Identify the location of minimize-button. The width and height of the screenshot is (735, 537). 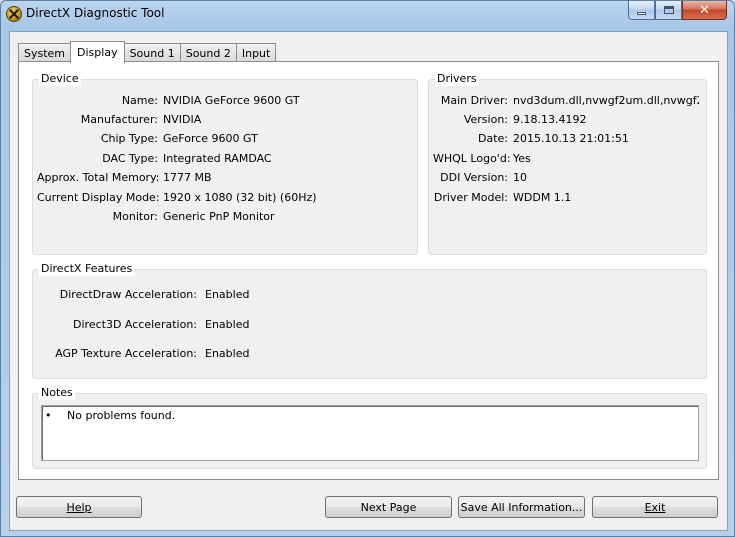
(641, 10).